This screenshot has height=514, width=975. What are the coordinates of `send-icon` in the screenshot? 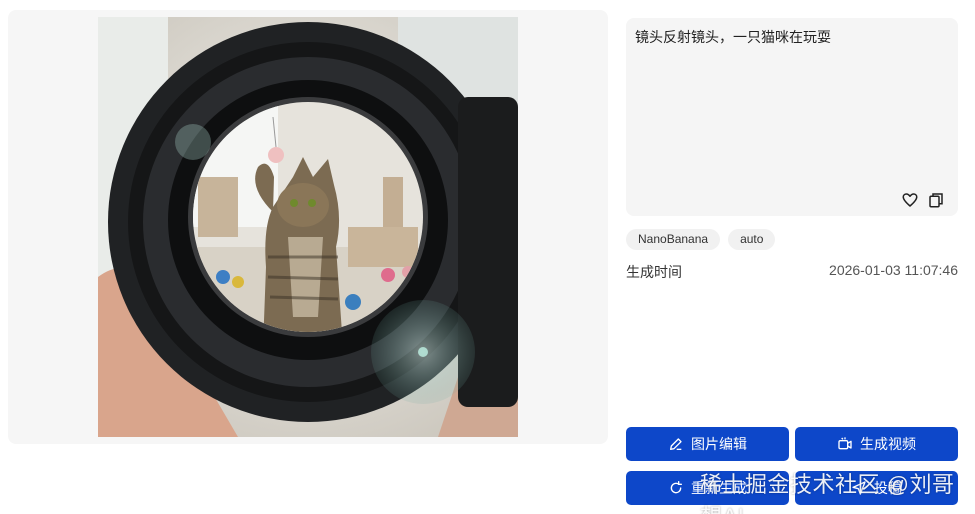 It's located at (859, 488).